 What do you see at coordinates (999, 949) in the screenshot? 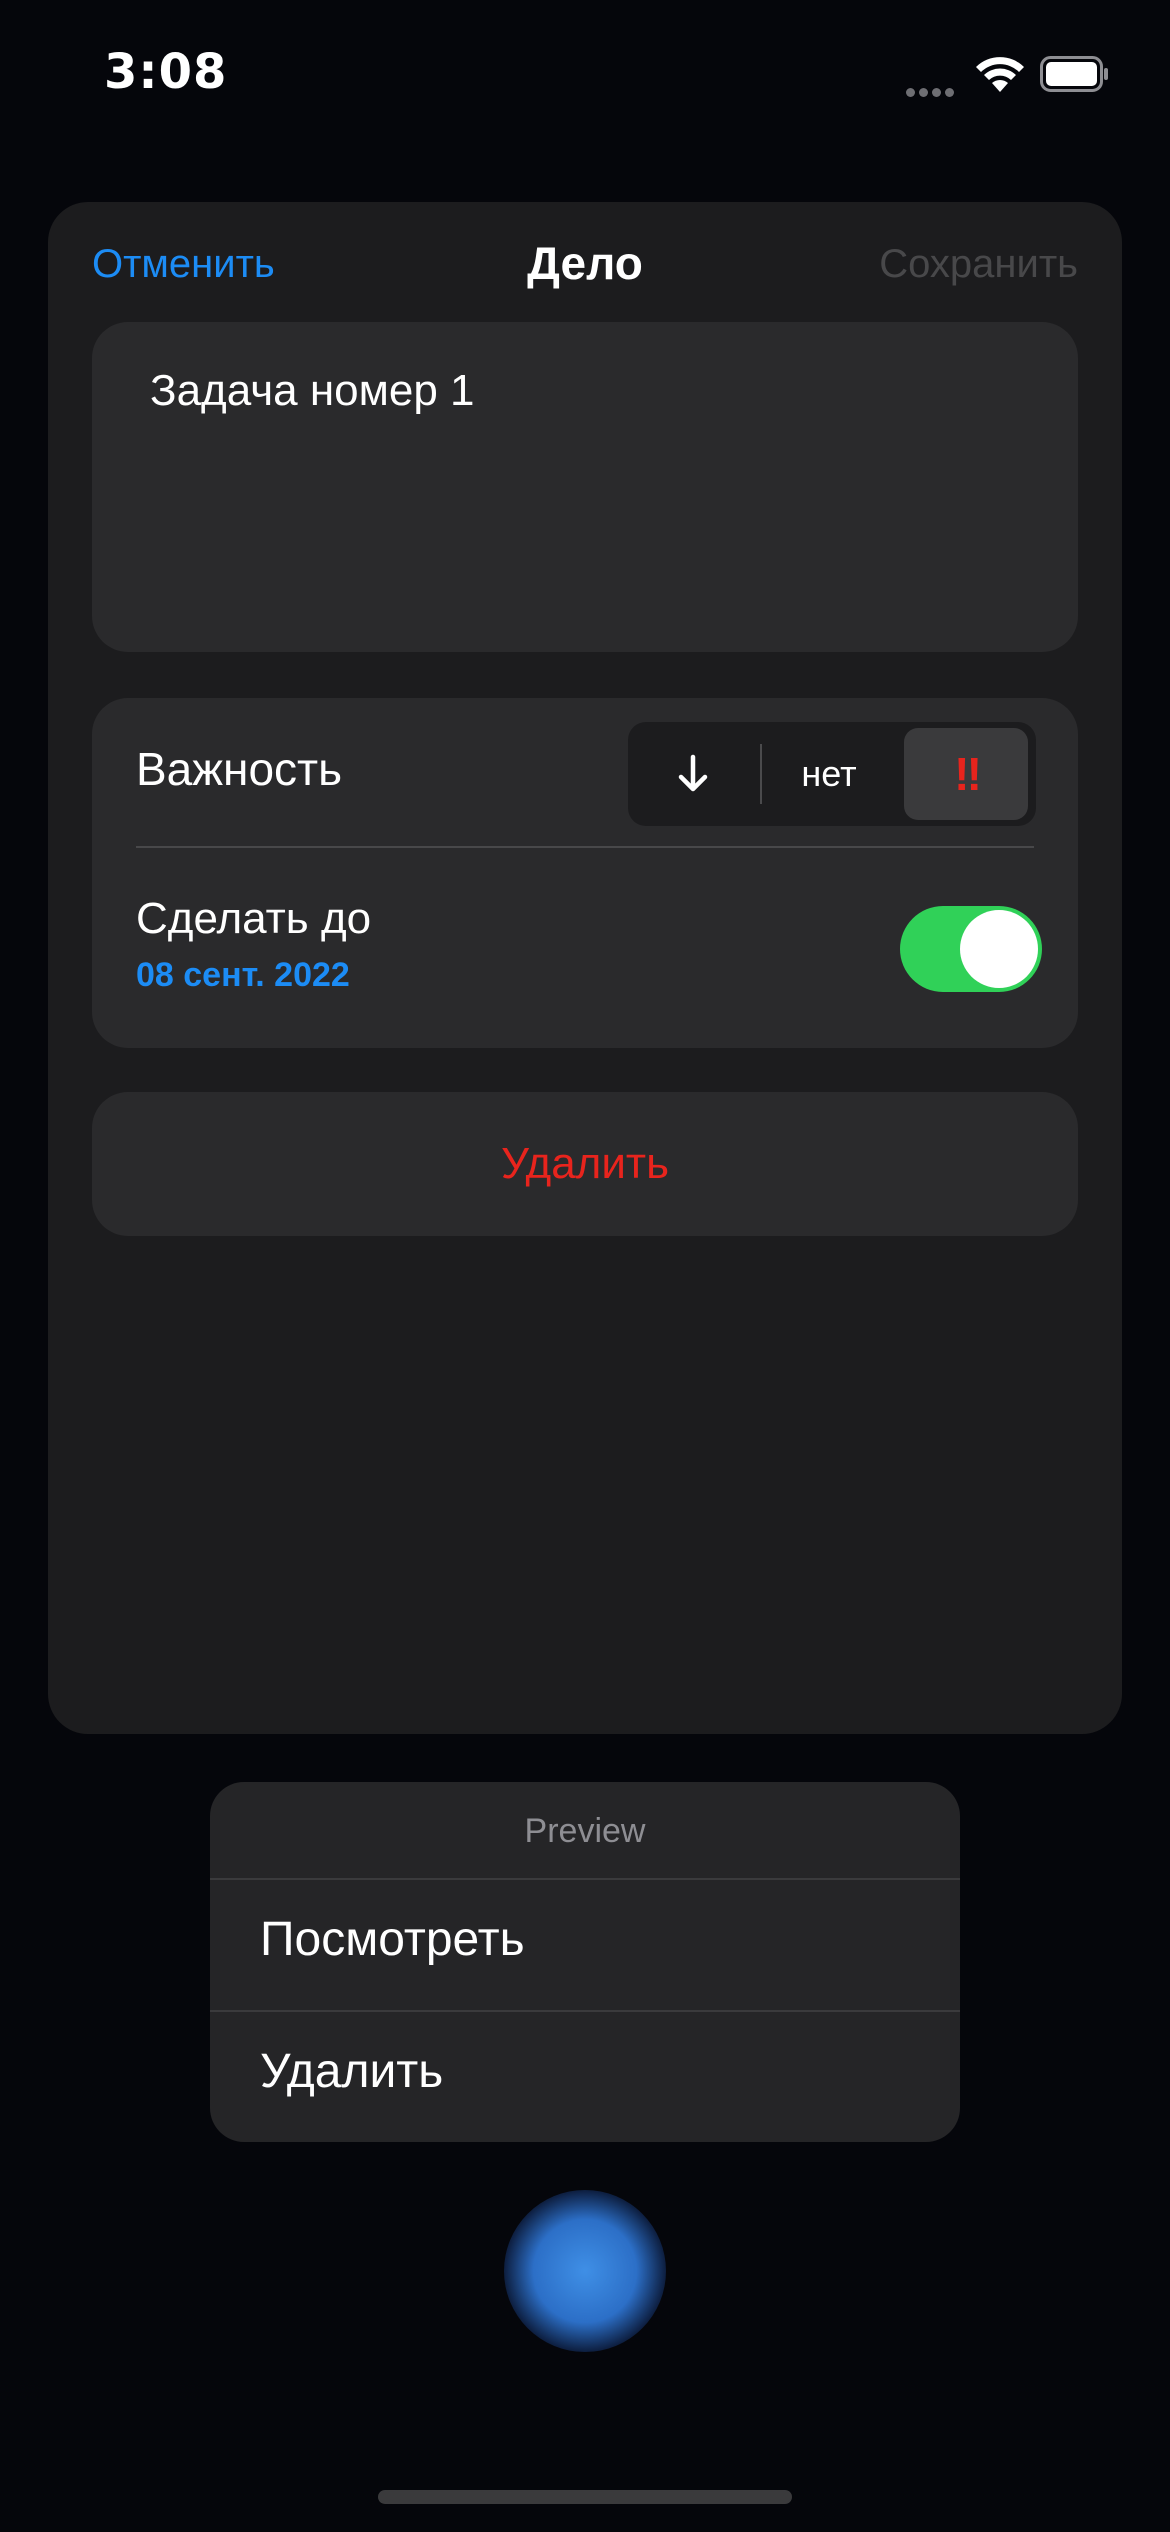
I see `toggle-knob` at bounding box center [999, 949].